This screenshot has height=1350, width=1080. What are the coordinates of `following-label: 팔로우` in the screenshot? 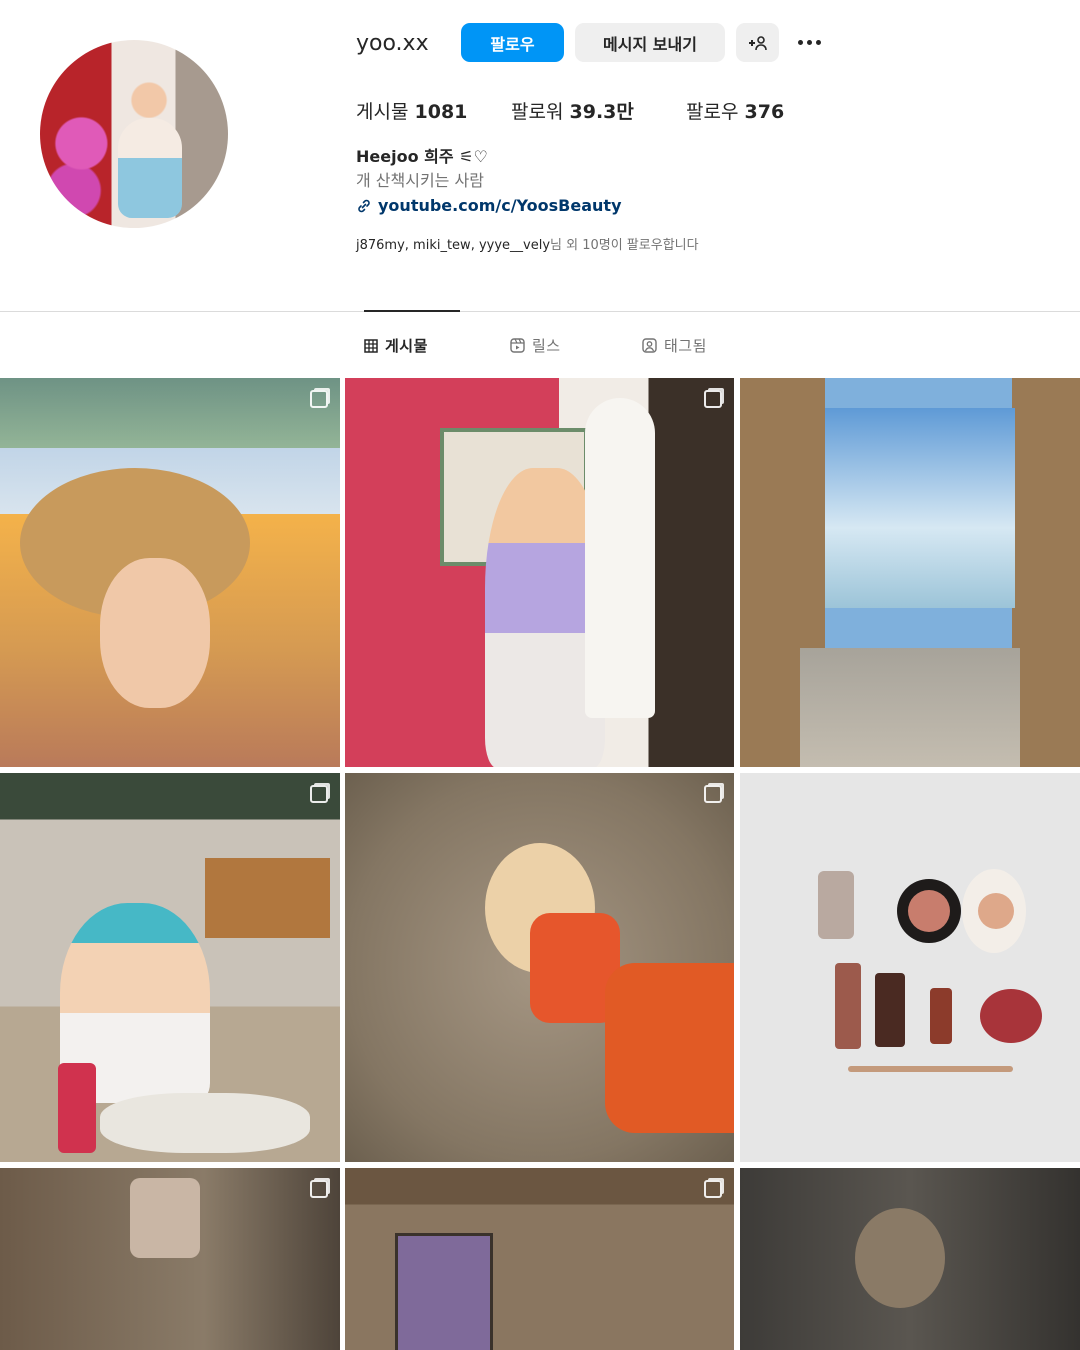 It's located at (712, 112).